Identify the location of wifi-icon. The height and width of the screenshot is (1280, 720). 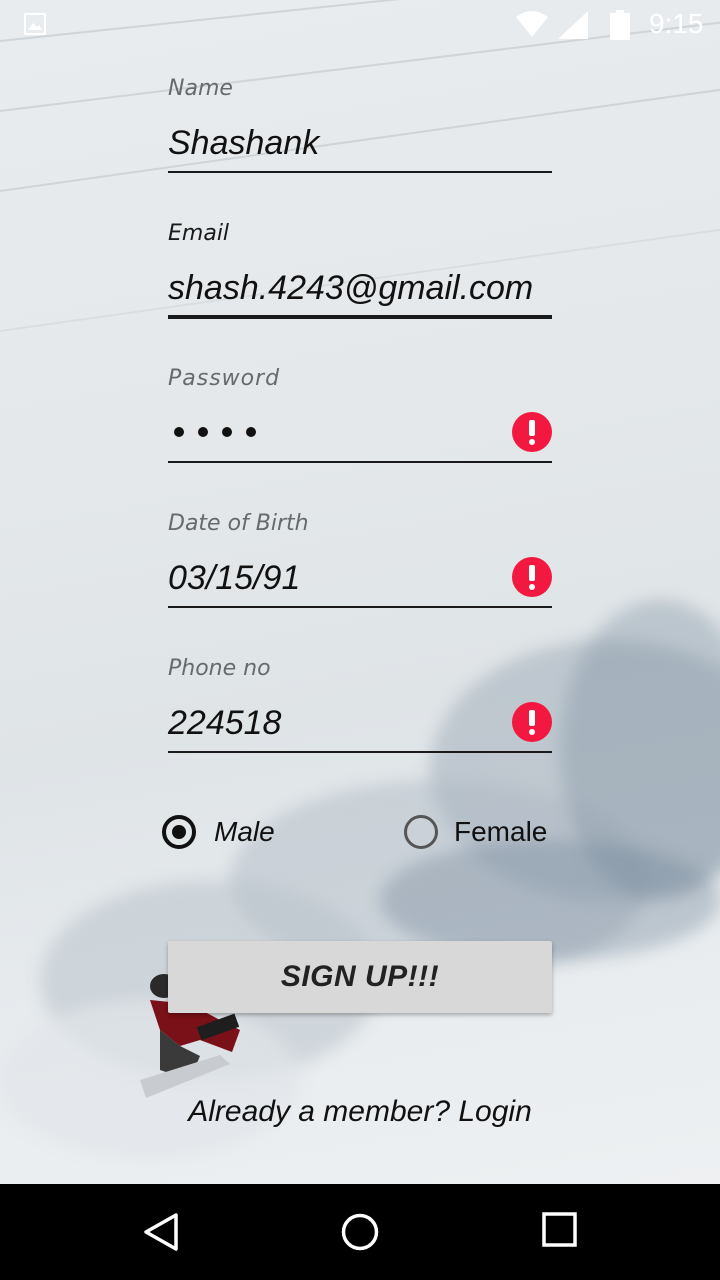
(532, 24).